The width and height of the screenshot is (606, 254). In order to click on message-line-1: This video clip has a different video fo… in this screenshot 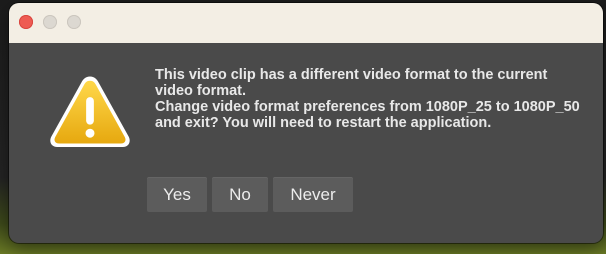, I will do `click(351, 83)`.